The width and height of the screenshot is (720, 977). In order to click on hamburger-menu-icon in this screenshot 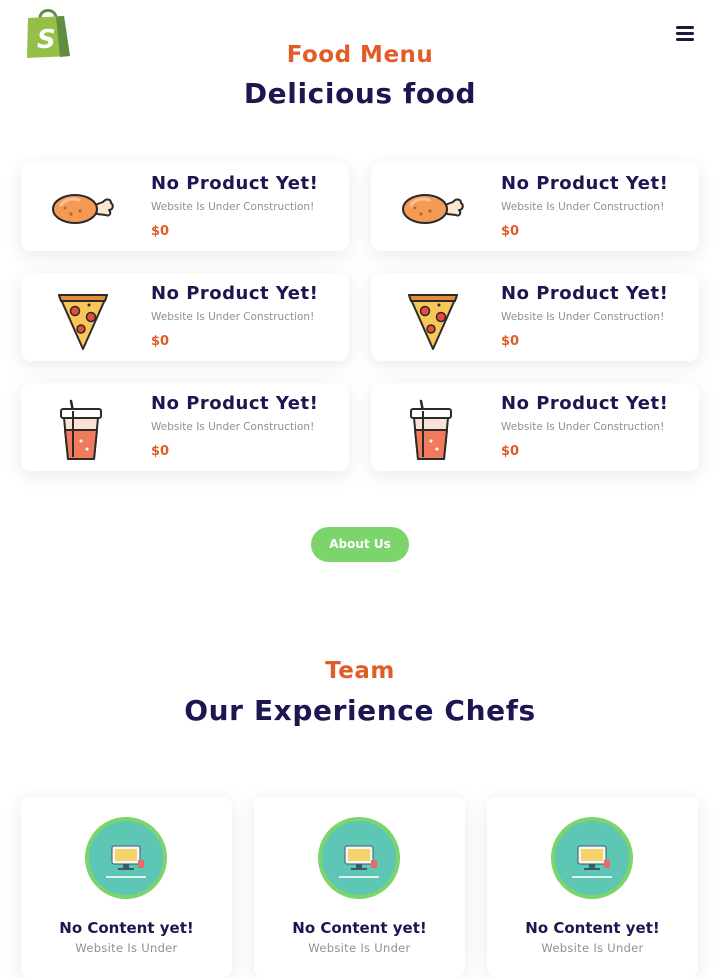, I will do `click(685, 33)`.